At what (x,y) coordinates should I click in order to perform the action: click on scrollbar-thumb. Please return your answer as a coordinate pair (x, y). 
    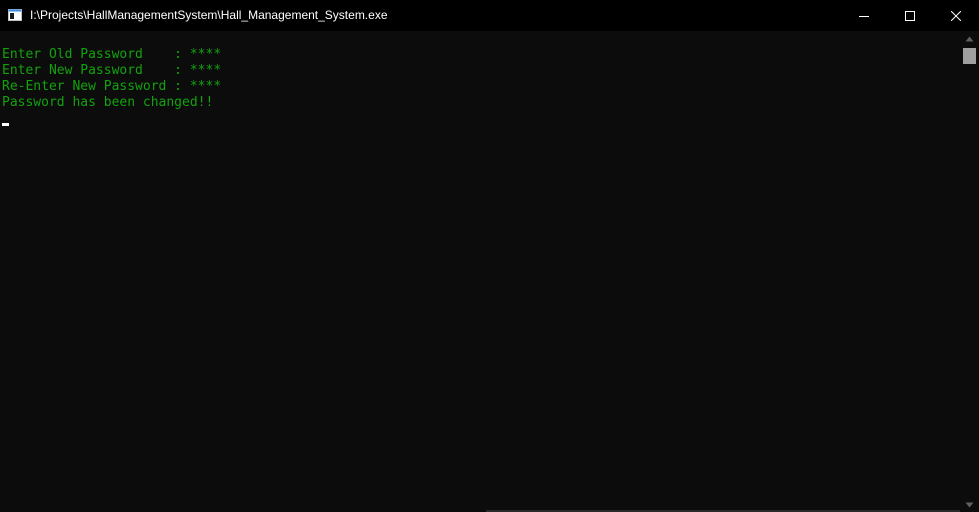
    Looking at the image, I should click on (969, 56).